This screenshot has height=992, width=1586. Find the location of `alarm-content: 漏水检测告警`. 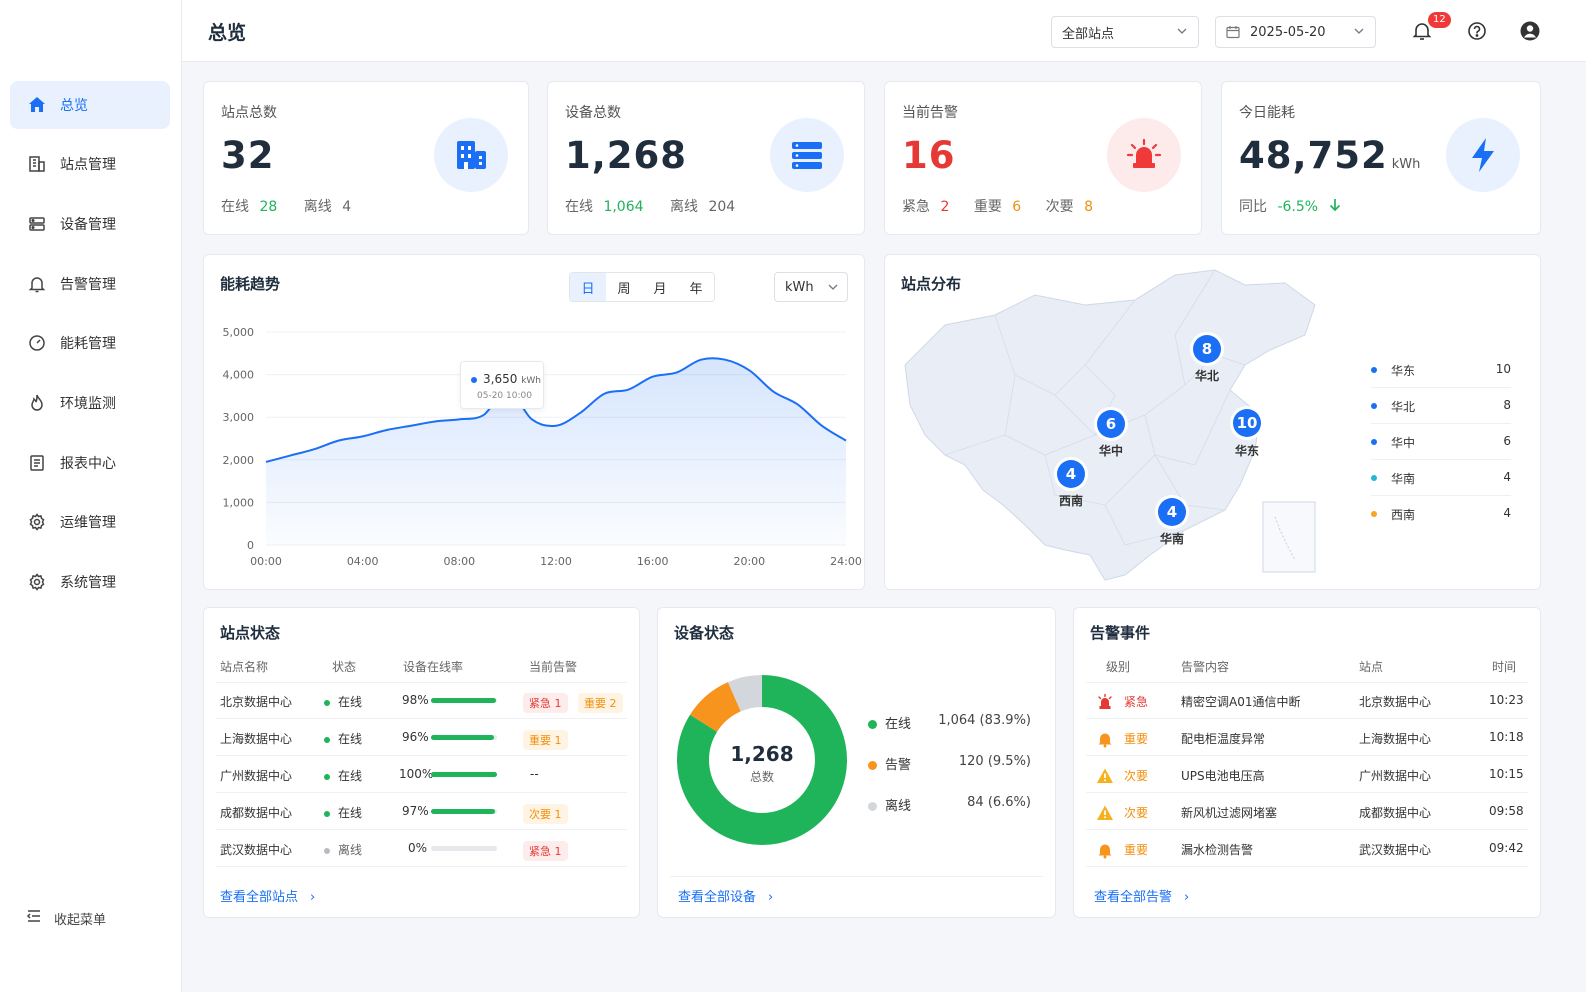

alarm-content: 漏水检测告警 is located at coordinates (1217, 850).